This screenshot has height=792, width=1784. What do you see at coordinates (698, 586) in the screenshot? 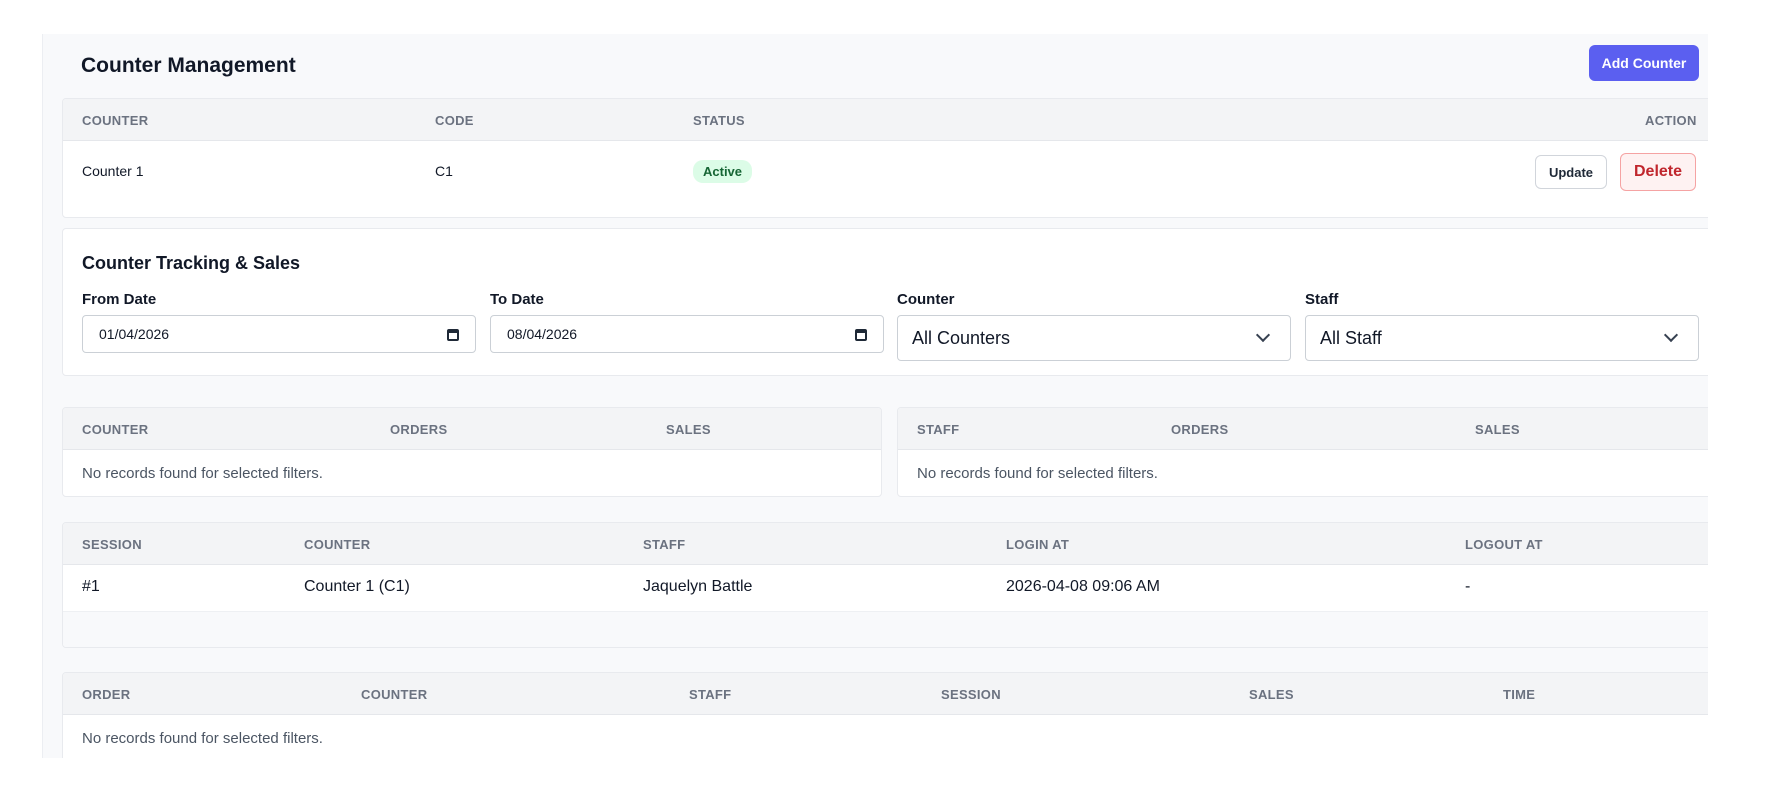
I see `cell-staff: Jaquelyn Battle` at bounding box center [698, 586].